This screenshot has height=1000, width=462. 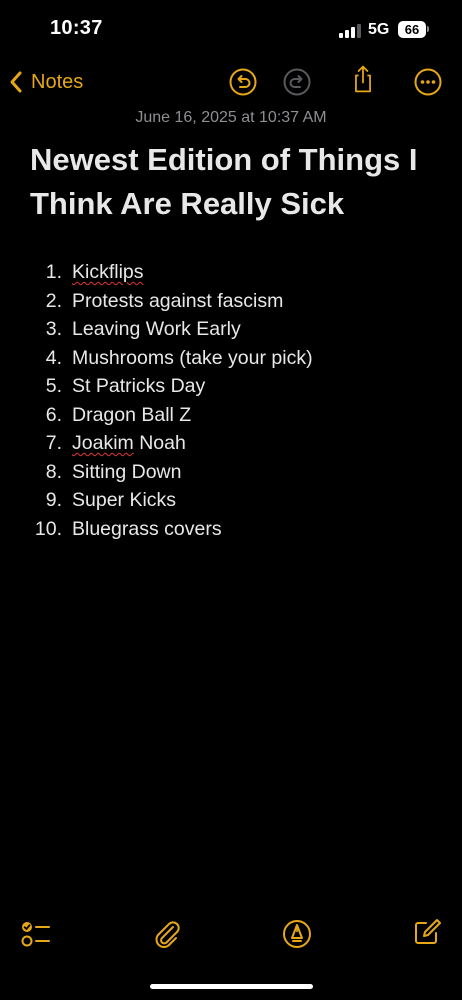 I want to click on list-item-text: Bluegrass covers, so click(x=147, y=528).